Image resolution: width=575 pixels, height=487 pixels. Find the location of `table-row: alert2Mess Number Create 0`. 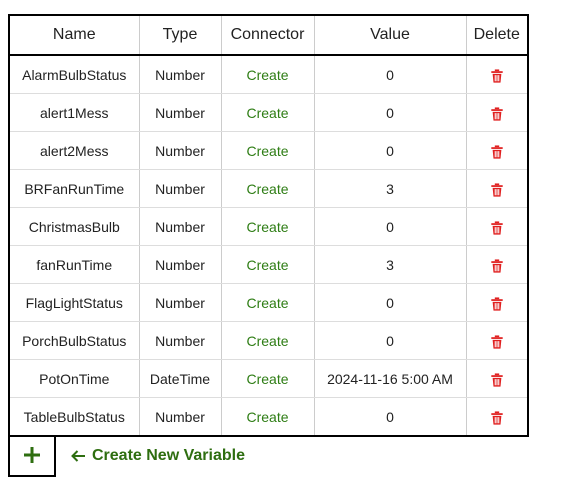

table-row: alert2Mess Number Create 0 is located at coordinates (268, 150).